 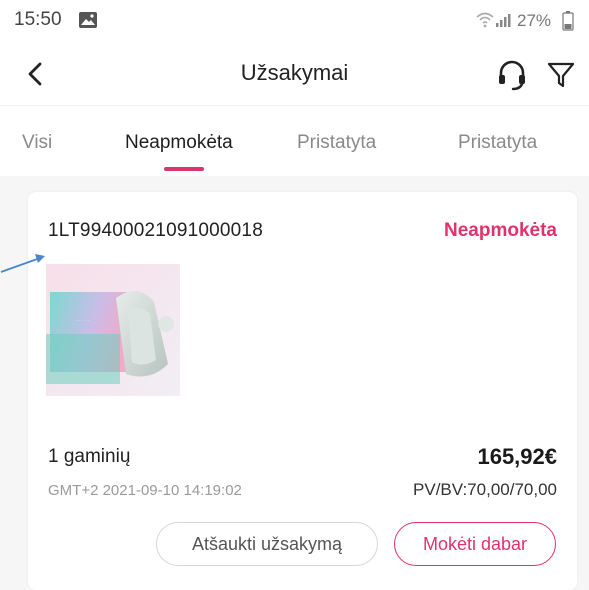 What do you see at coordinates (267, 544) in the screenshot?
I see `cancel-order-button: Atšaukti užsakymą` at bounding box center [267, 544].